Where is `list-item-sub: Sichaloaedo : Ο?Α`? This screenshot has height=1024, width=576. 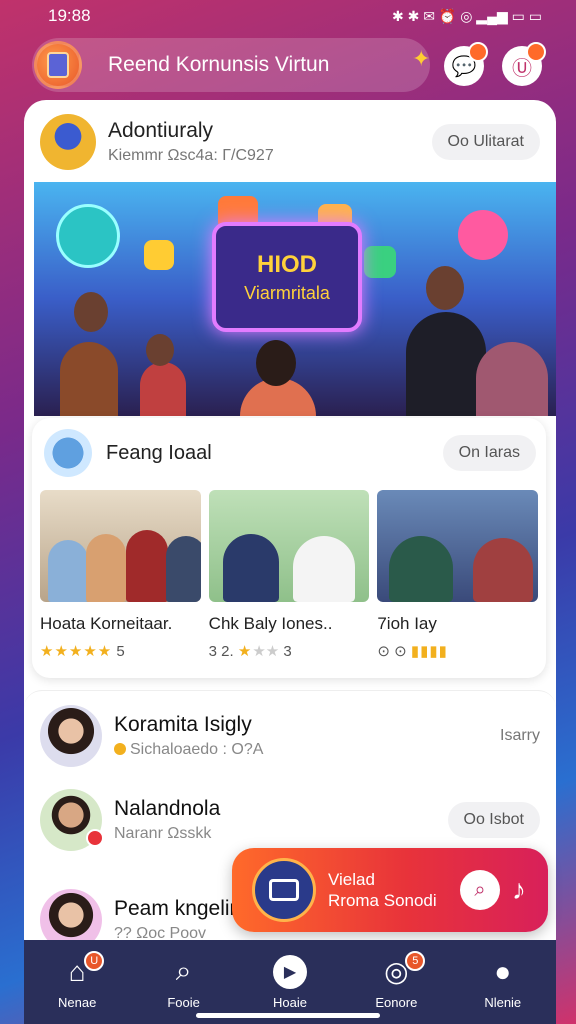
list-item-sub: Sichaloaedo : Ο?Α is located at coordinates (307, 750).